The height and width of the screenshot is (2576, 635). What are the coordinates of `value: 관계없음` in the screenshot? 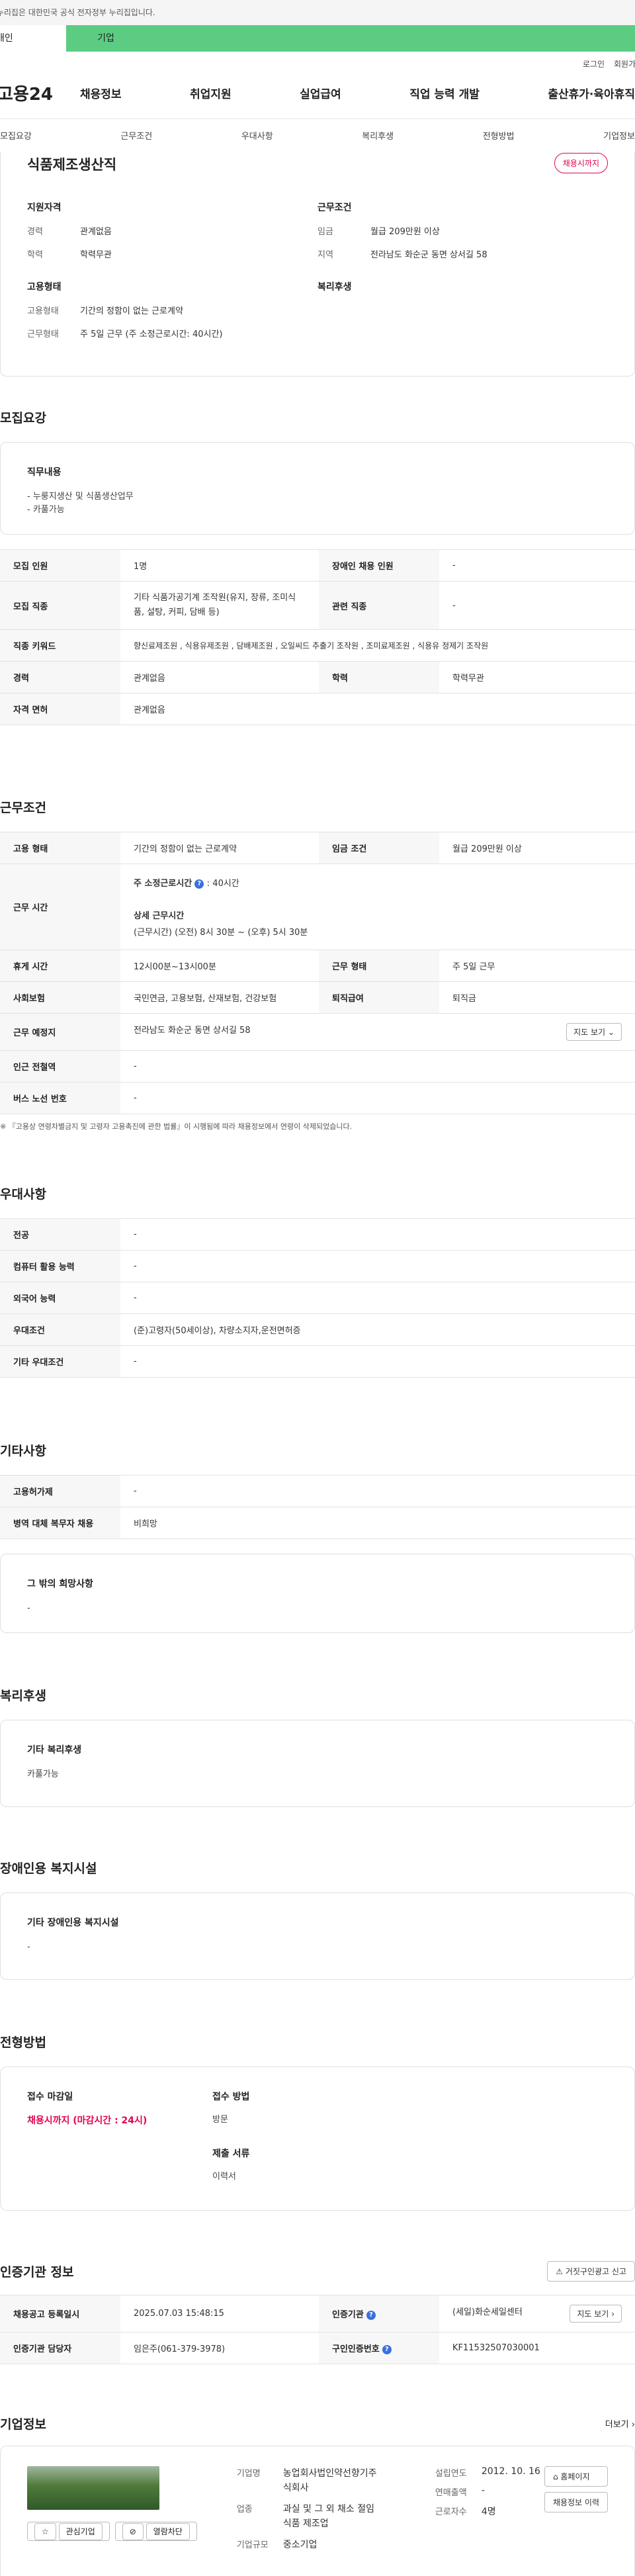 It's located at (96, 232).